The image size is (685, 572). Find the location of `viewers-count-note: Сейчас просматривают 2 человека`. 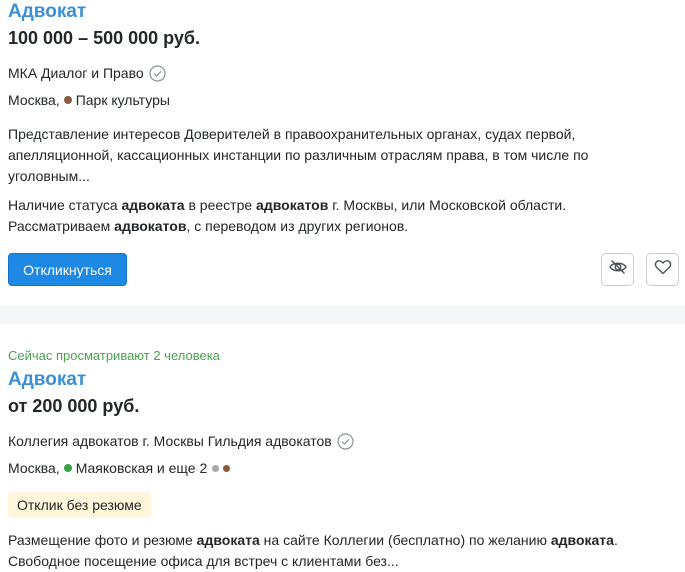

viewers-count-note: Сейчас просматривают 2 человека is located at coordinates (114, 355).